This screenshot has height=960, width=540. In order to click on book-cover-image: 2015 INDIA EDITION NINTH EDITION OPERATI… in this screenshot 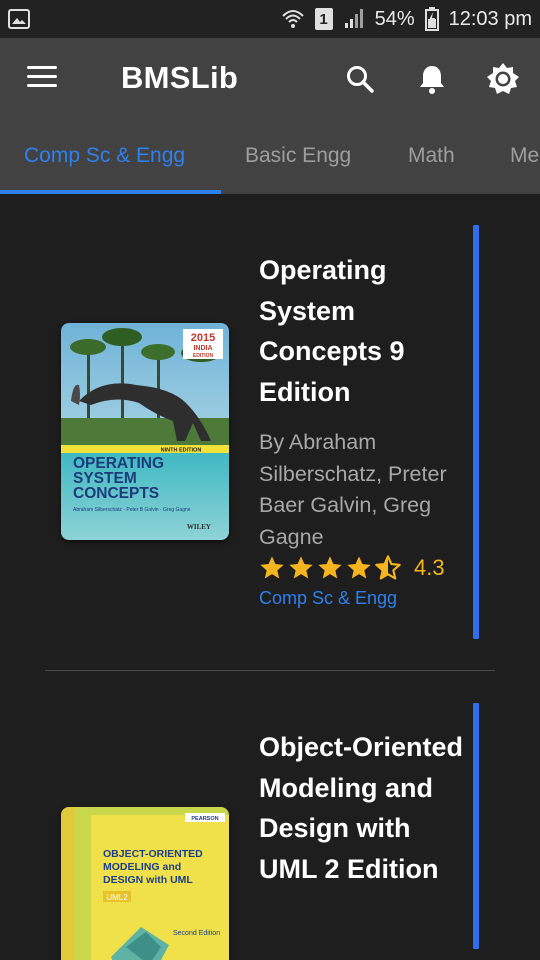, I will do `click(145, 431)`.